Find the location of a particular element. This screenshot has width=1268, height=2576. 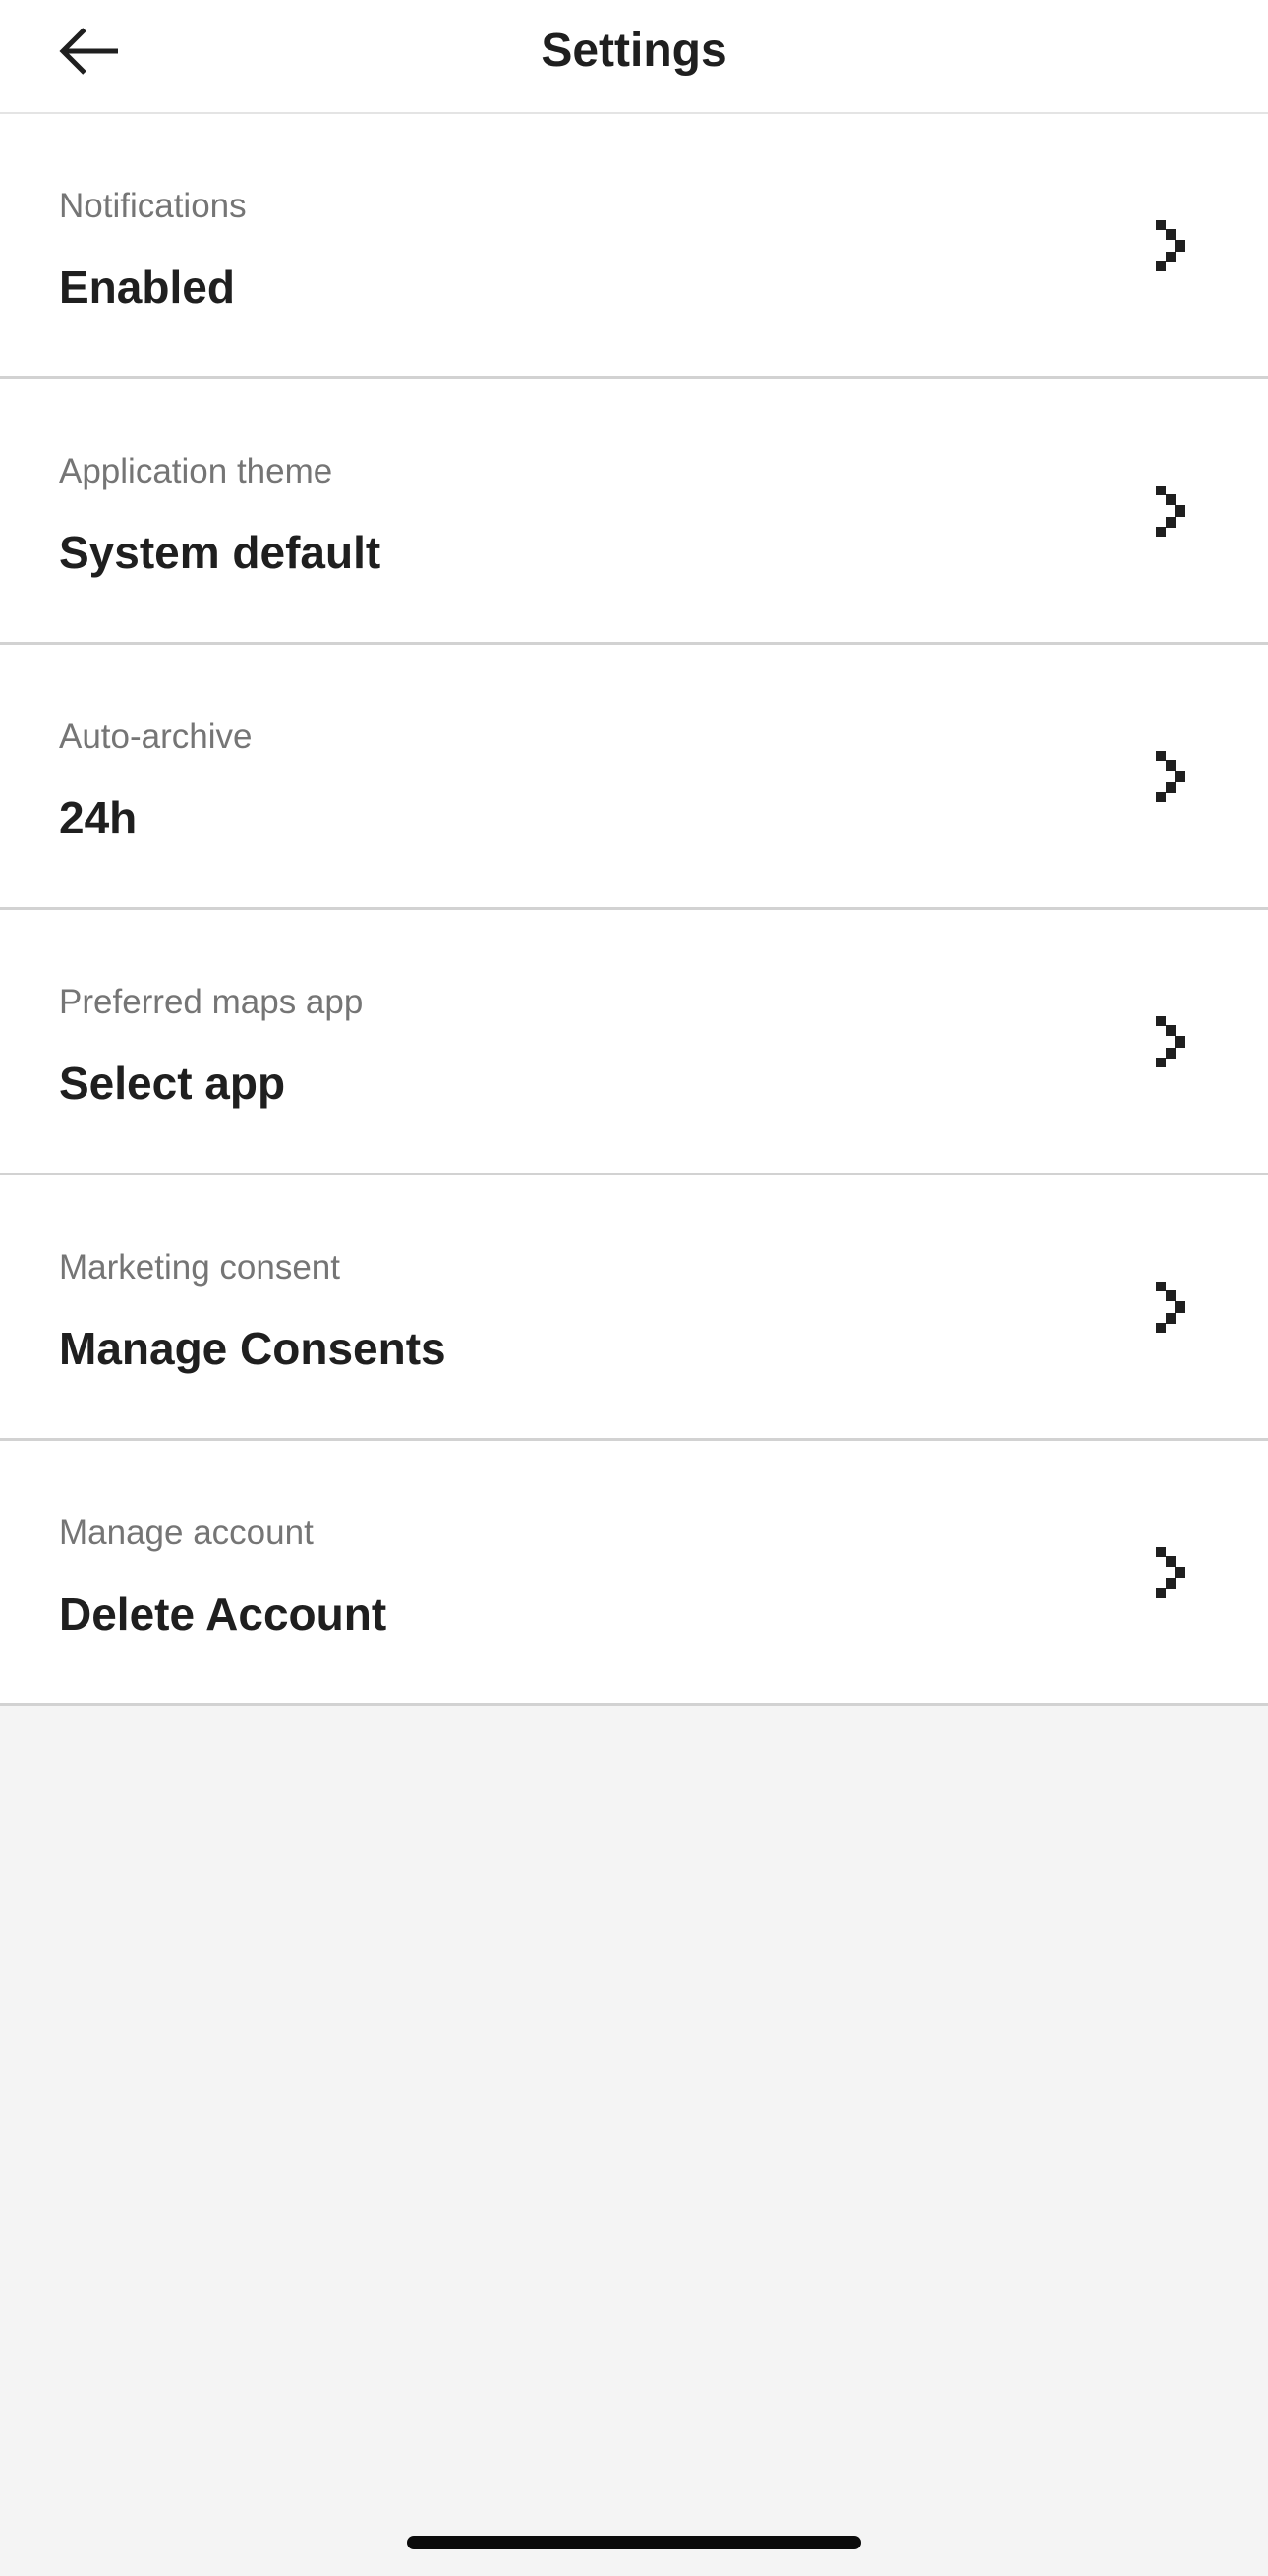

setting-label: Preferred maps app is located at coordinates (211, 1002).